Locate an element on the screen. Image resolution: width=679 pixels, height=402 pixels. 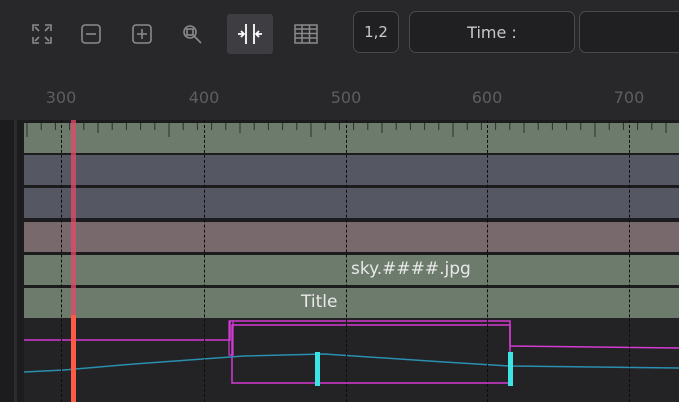
zoom-region-button is located at coordinates (192, 34).